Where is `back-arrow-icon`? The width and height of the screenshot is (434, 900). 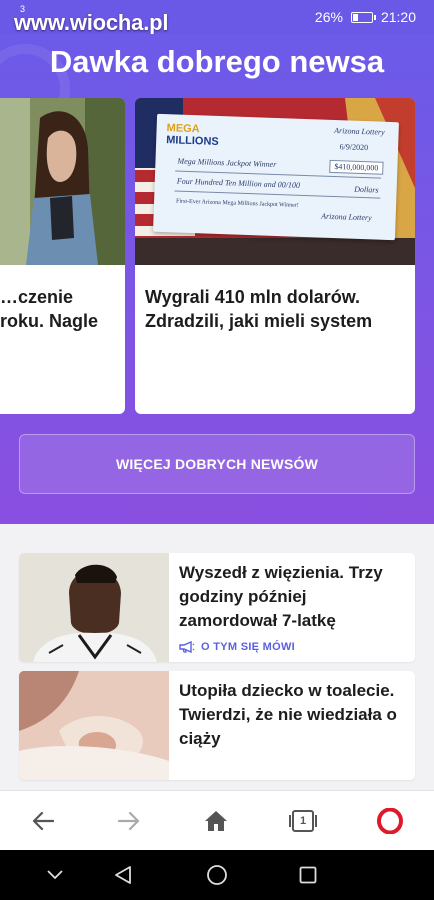
back-arrow-icon is located at coordinates (43, 821).